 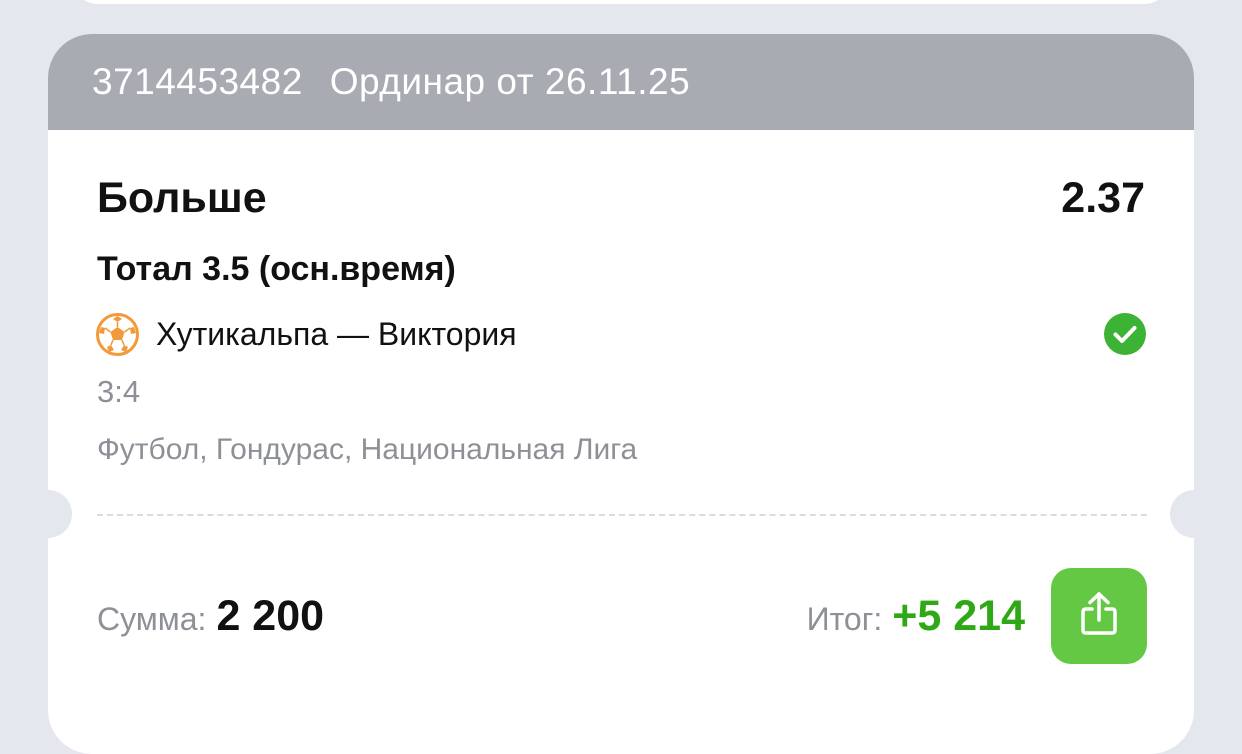 What do you see at coordinates (621, 334) in the screenshot?
I see `event-row: Хутикальпа — Виктория` at bounding box center [621, 334].